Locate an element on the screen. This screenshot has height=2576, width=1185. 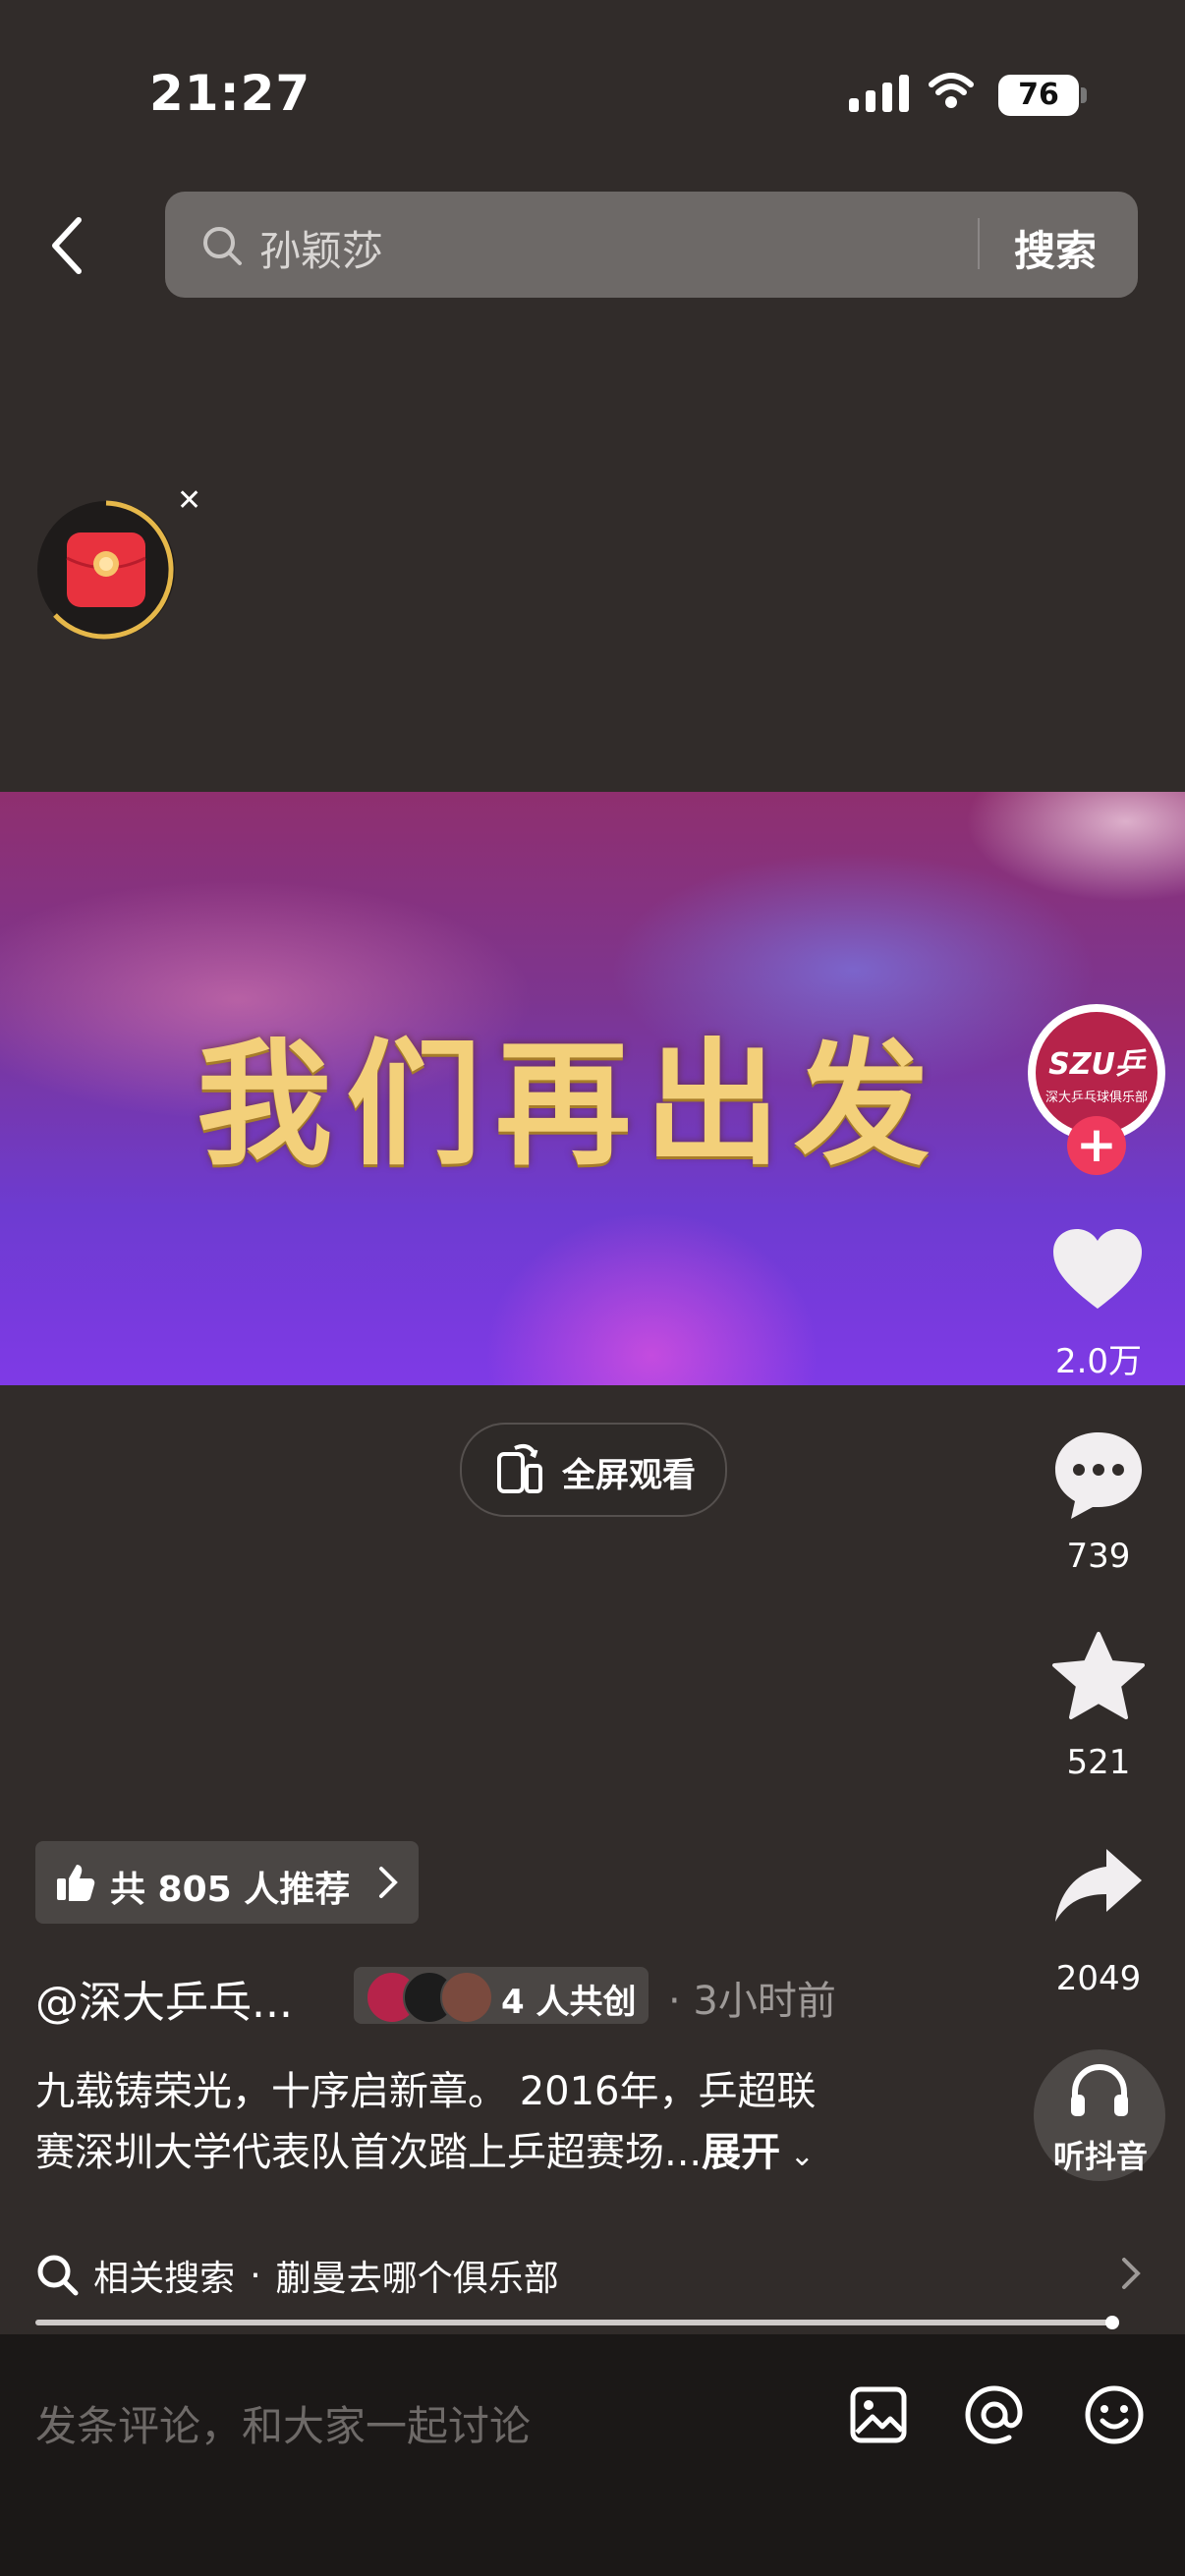
progress-handle is located at coordinates (1111, 2322).